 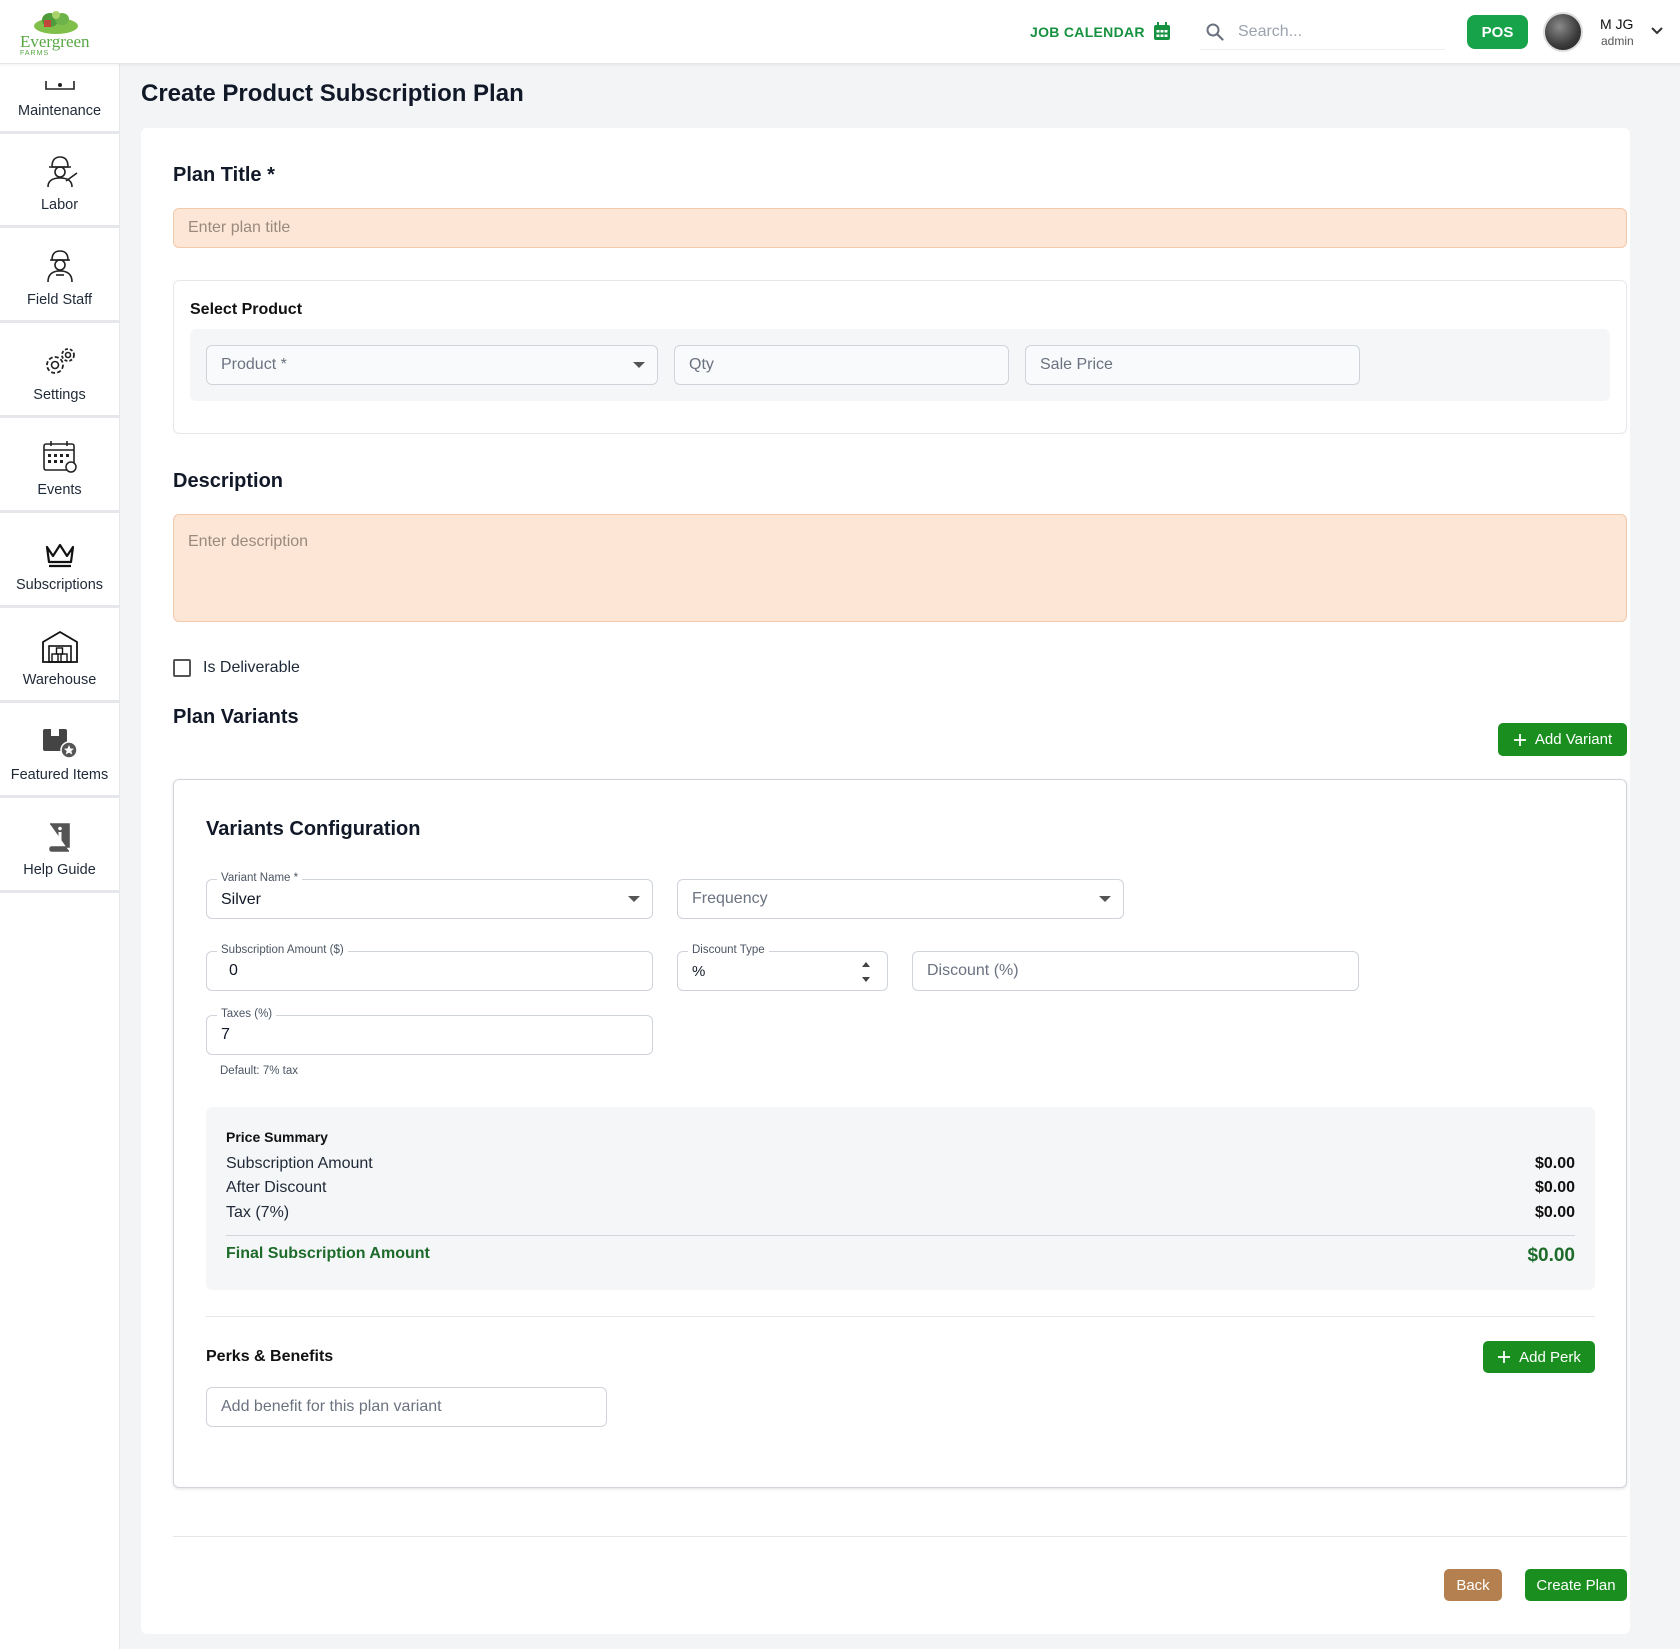 What do you see at coordinates (1551, 1255) in the screenshot?
I see `final-amount-value: $0.00` at bounding box center [1551, 1255].